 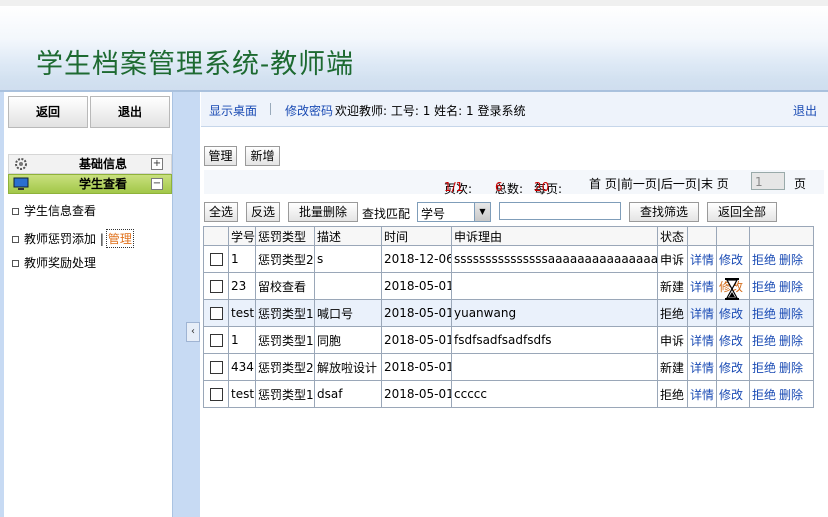 What do you see at coordinates (348, 259) in the screenshot?
I see `cell-desc: s` at bounding box center [348, 259].